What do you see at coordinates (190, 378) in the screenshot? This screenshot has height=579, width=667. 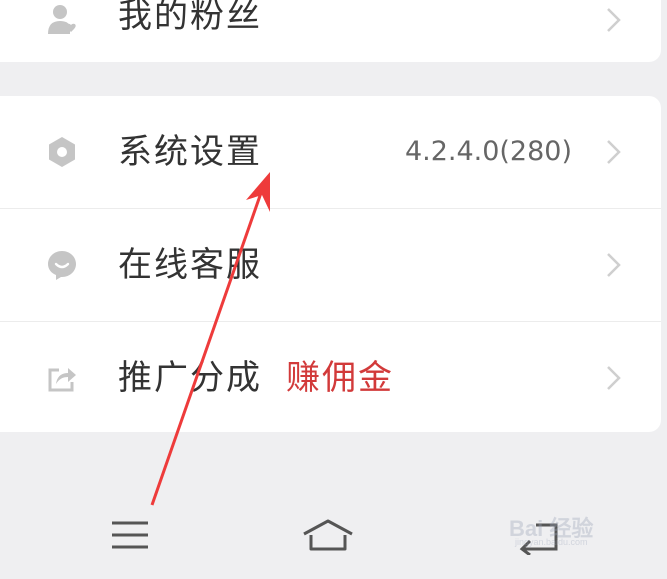 I see `menu-label-referral: 推广分成` at bounding box center [190, 378].